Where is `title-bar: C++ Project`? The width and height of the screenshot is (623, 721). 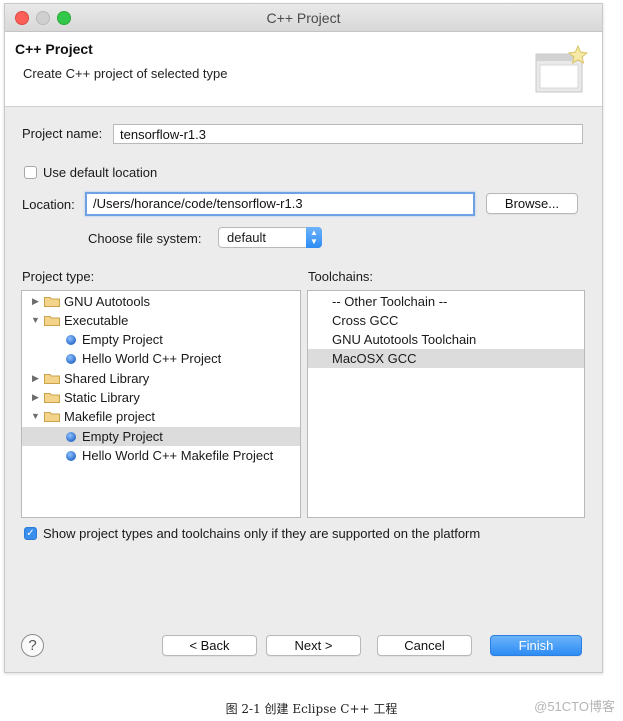 title-bar: C++ Project is located at coordinates (303, 18).